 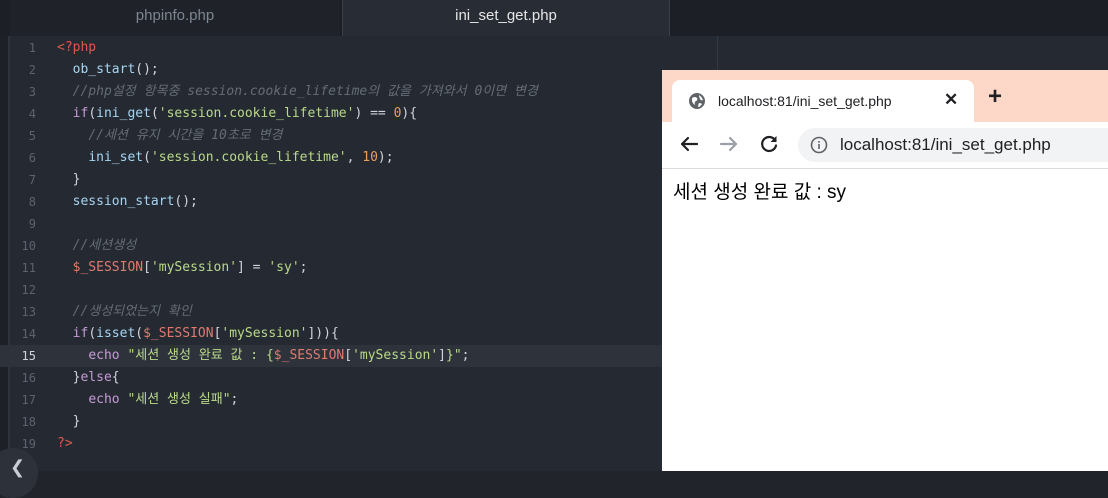 I want to click on line-number: 1, so click(x=32, y=48).